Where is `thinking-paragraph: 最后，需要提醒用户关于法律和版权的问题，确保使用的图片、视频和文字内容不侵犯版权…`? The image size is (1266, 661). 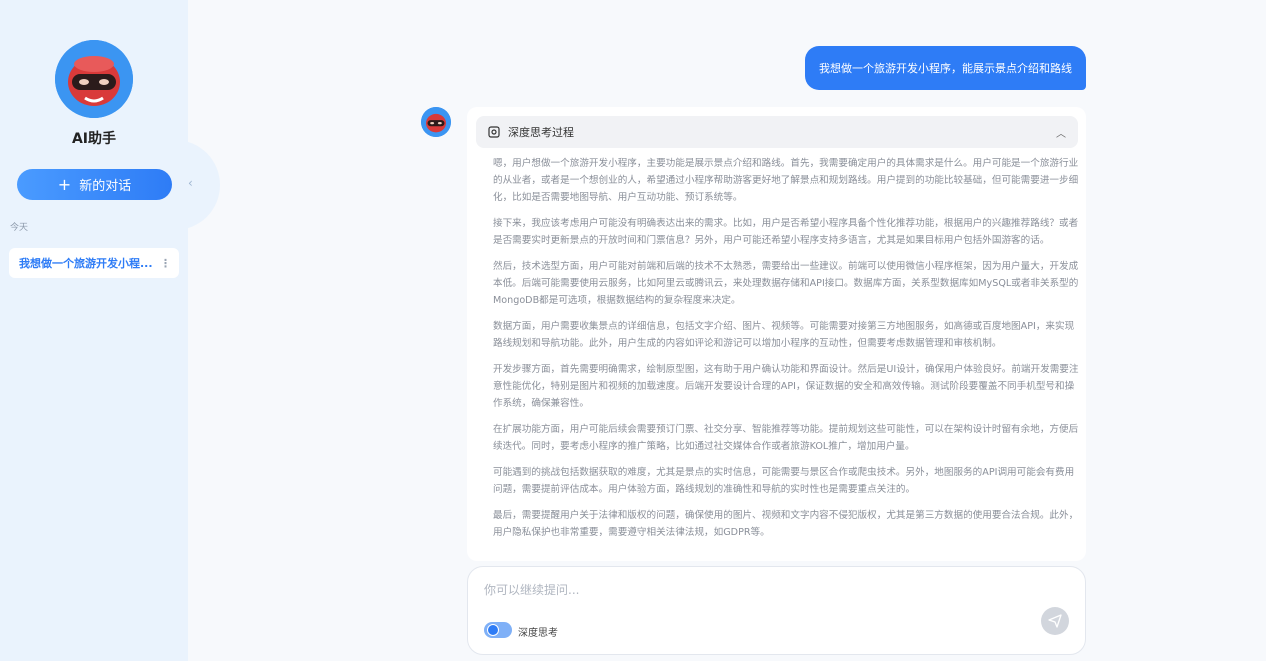 thinking-paragraph: 最后，需要提醒用户关于法律和版权的问题，确保使用的图片、视频和文字内容不侵犯版权… is located at coordinates (786, 524).